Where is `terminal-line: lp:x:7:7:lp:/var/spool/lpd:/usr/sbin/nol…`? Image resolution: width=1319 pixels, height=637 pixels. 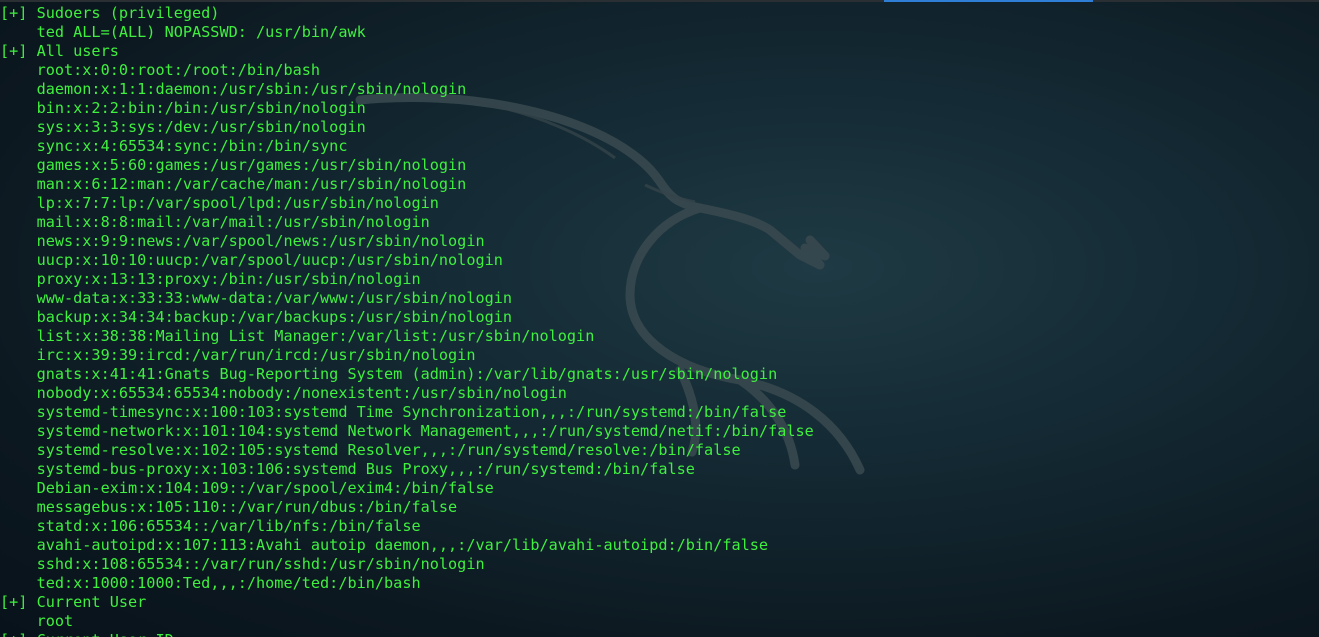 terminal-line: lp:x:7:7:lp:/var/spool/lpd:/usr/sbin/nol… is located at coordinates (219, 203).